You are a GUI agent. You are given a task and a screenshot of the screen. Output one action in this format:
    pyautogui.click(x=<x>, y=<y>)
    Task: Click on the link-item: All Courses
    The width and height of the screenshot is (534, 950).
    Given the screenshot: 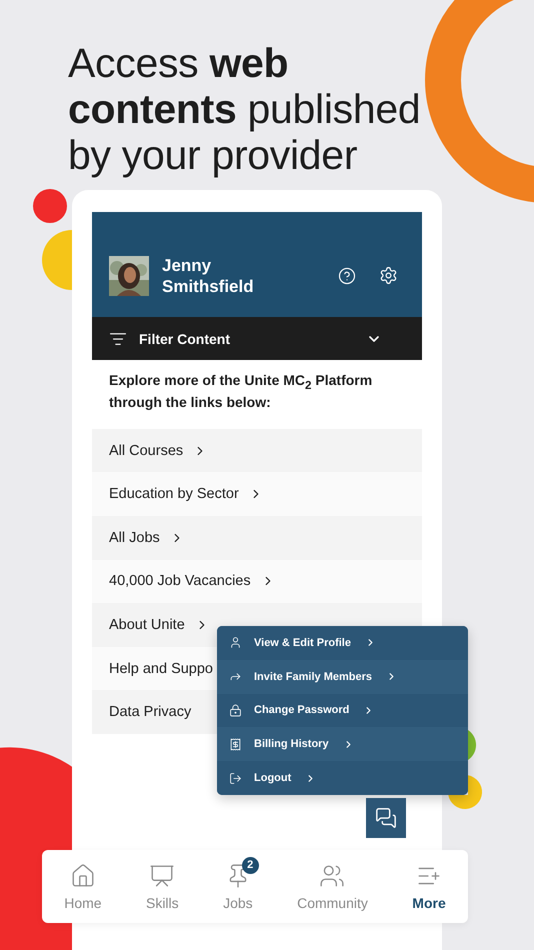 What is the action you would take?
    pyautogui.click(x=257, y=450)
    